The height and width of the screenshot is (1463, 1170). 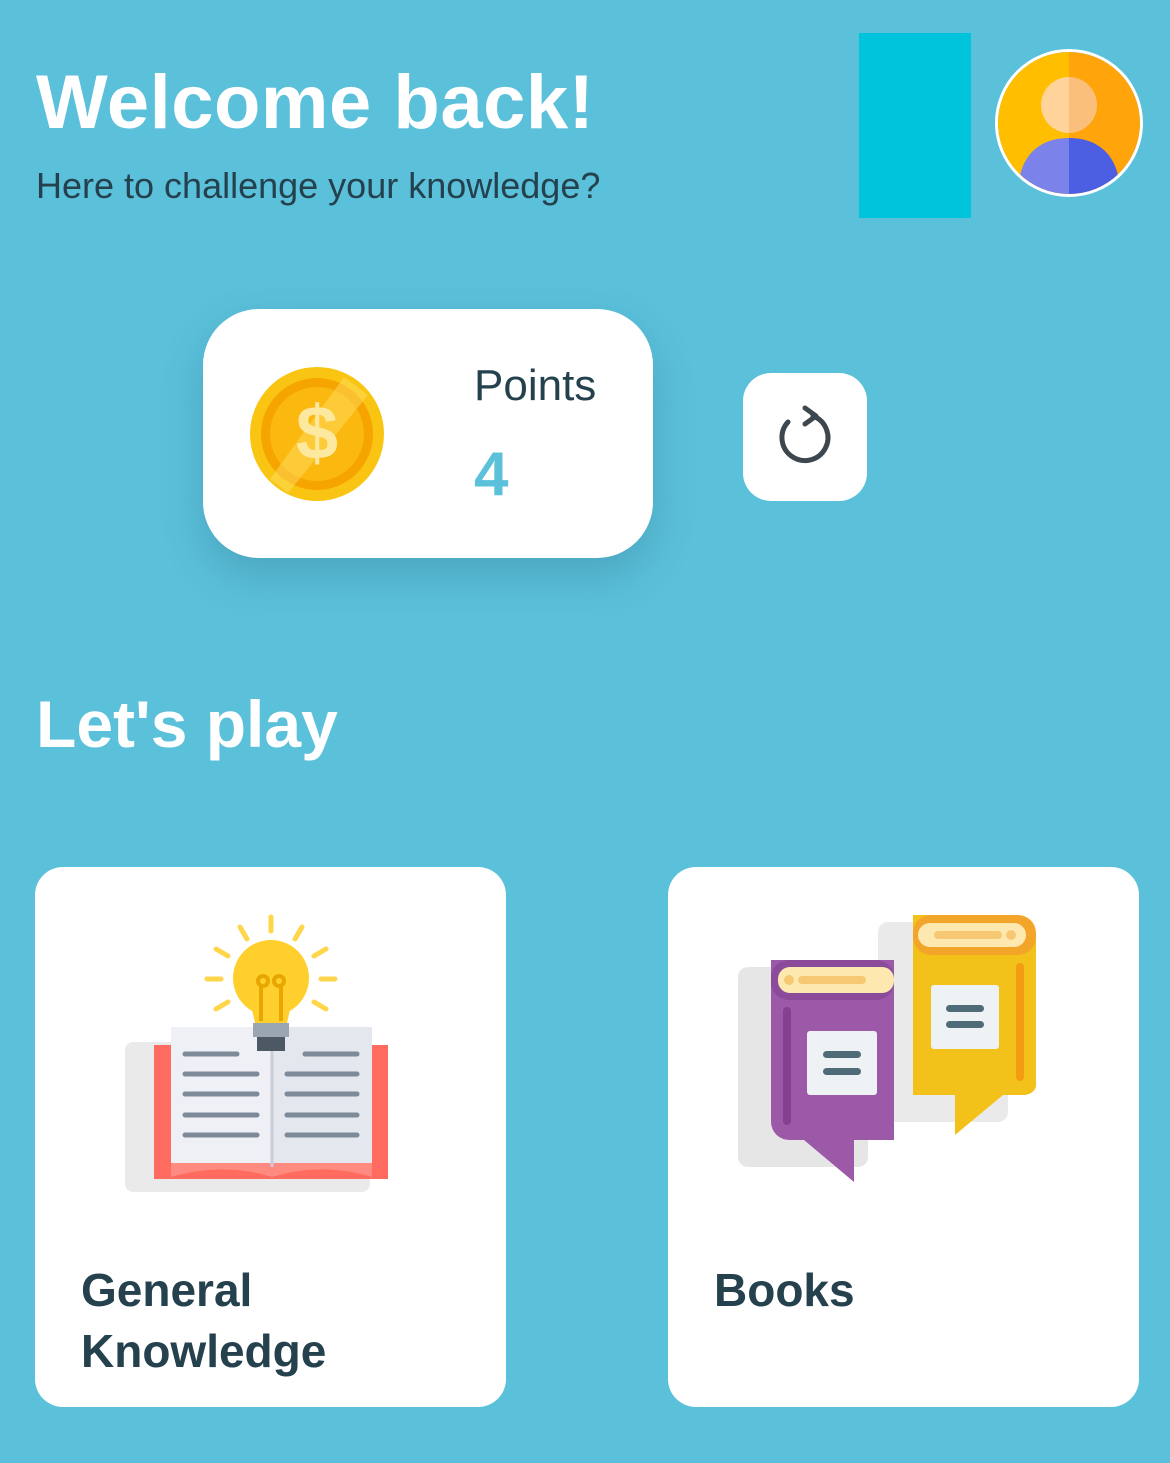 What do you see at coordinates (318, 185) in the screenshot?
I see `welcome-subtitle: Here to challenge your knowledge?` at bounding box center [318, 185].